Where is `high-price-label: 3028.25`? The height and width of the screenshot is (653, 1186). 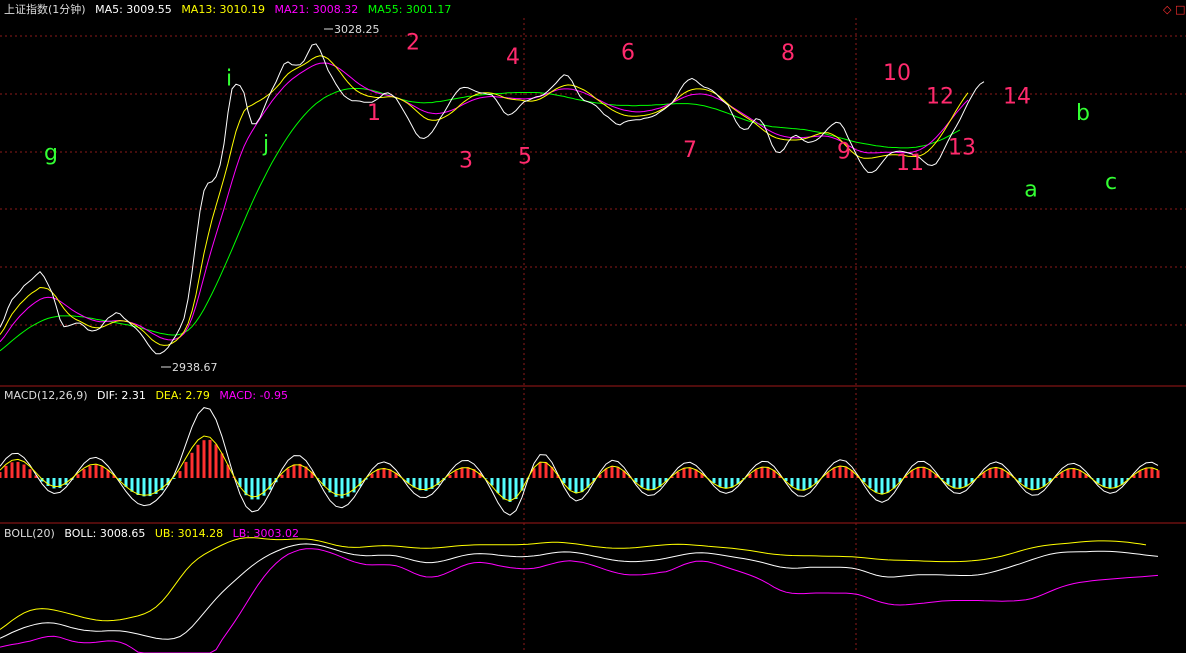
high-price-label: 3028.25 is located at coordinates (357, 29).